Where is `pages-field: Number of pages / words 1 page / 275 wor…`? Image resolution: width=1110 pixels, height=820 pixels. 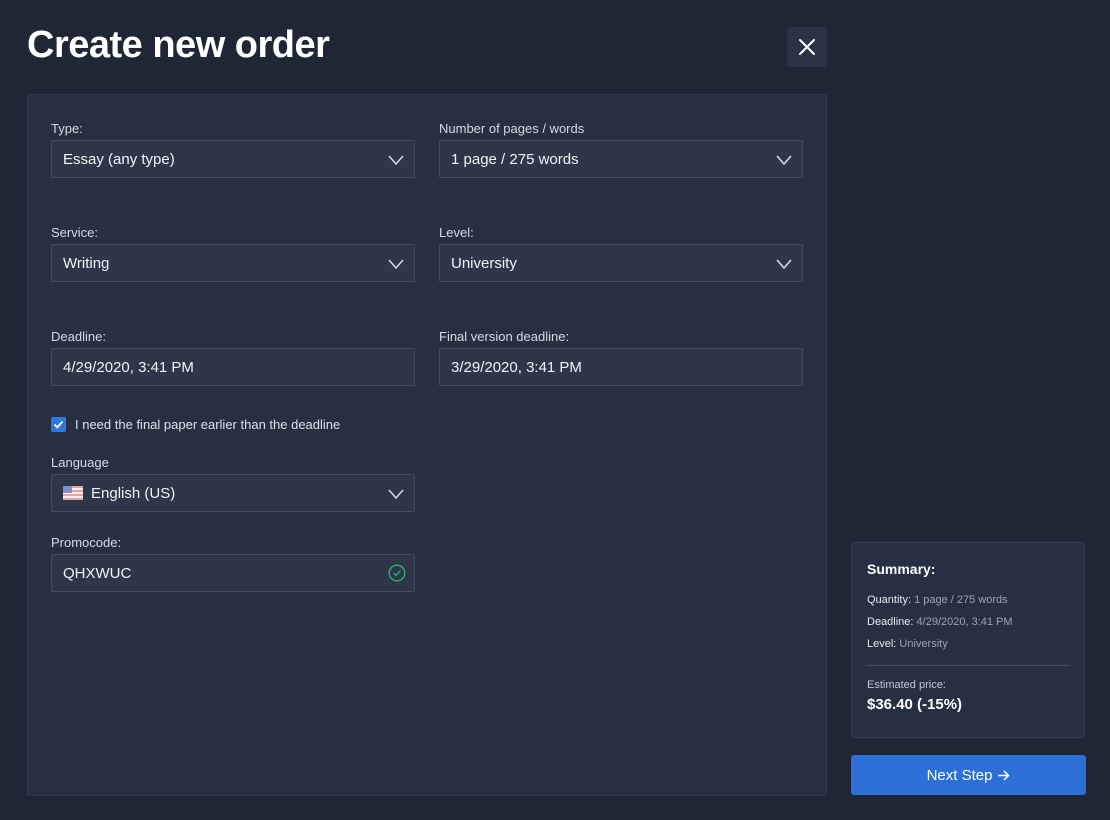 pages-field: Number of pages / words 1 page / 275 wor… is located at coordinates (621, 148).